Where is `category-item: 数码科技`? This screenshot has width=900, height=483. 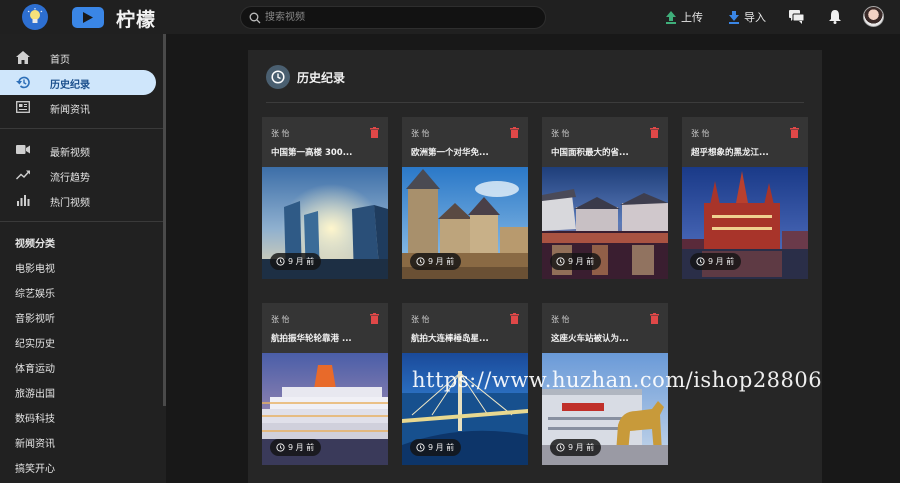
category-item: 数码科技 is located at coordinates (35, 417).